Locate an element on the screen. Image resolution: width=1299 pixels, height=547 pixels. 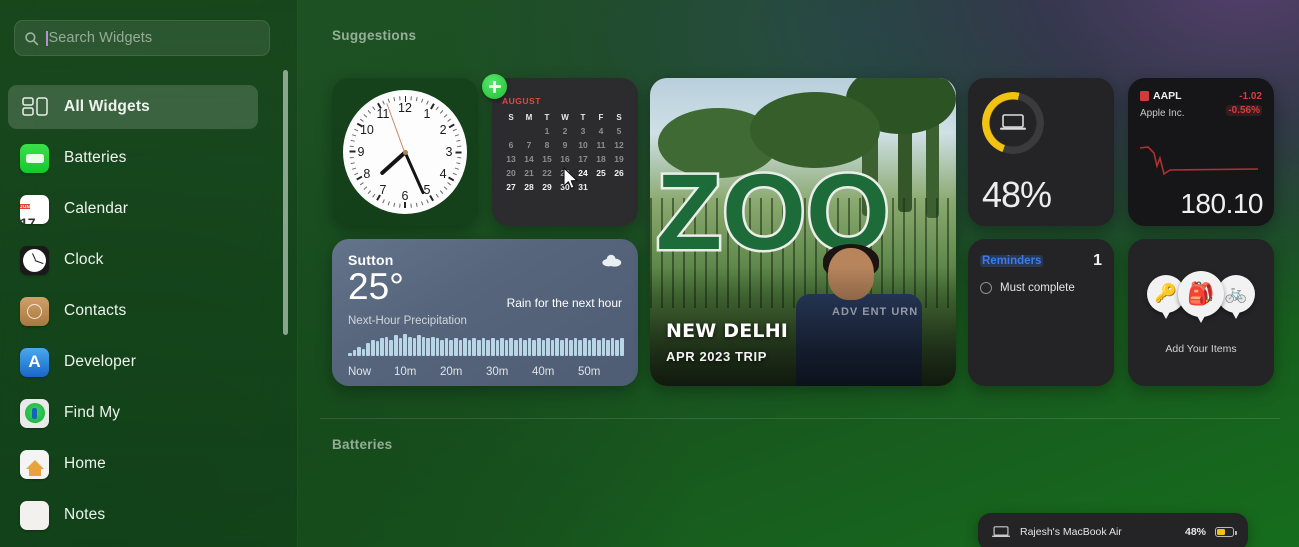
sidebar-item-all-widgets: All Widgets is located at coordinates (133, 107).